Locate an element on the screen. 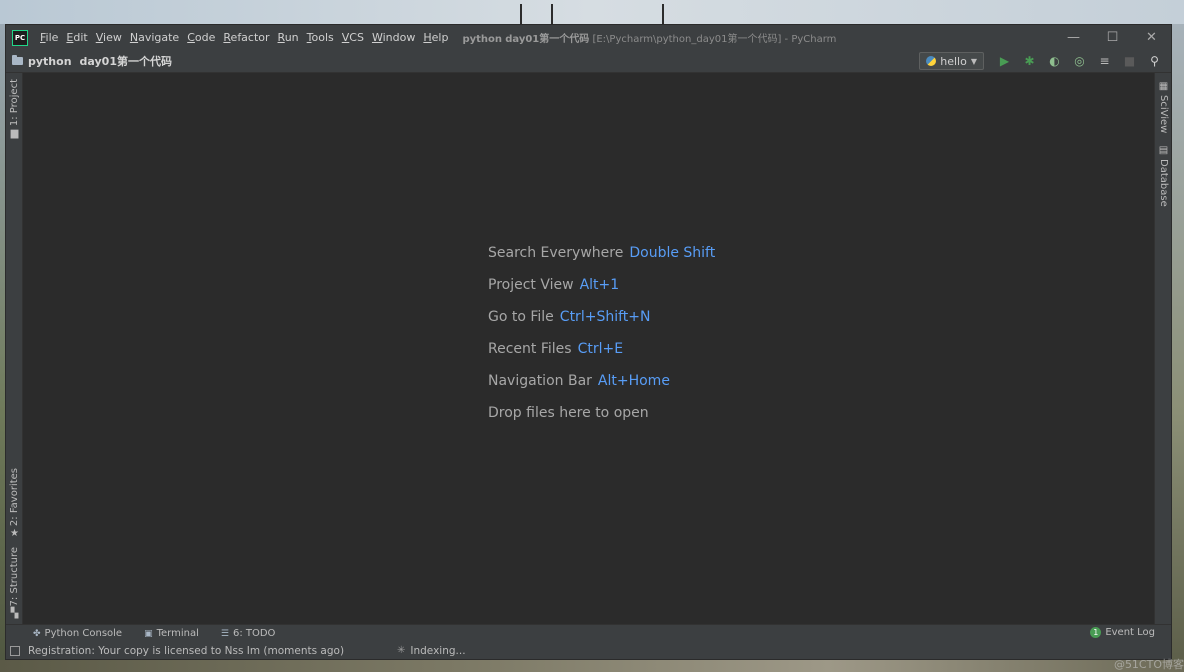 This screenshot has width=1184, height=672. tab-label: Python Console is located at coordinates (83, 633).